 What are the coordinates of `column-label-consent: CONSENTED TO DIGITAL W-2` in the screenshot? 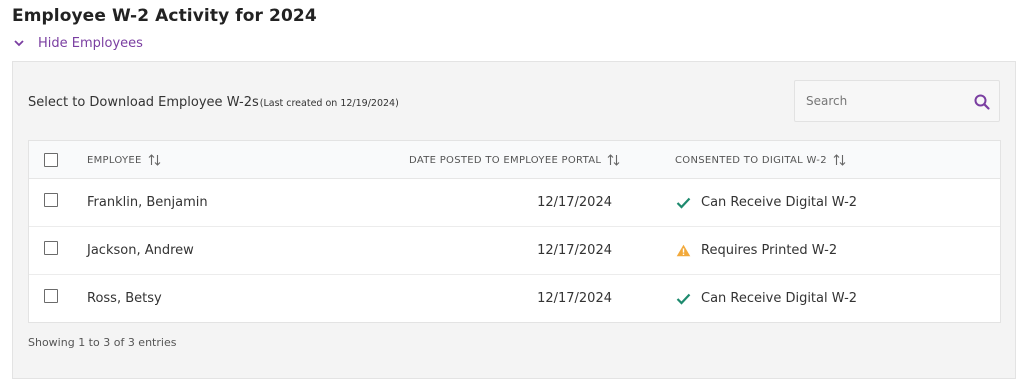 It's located at (751, 160).